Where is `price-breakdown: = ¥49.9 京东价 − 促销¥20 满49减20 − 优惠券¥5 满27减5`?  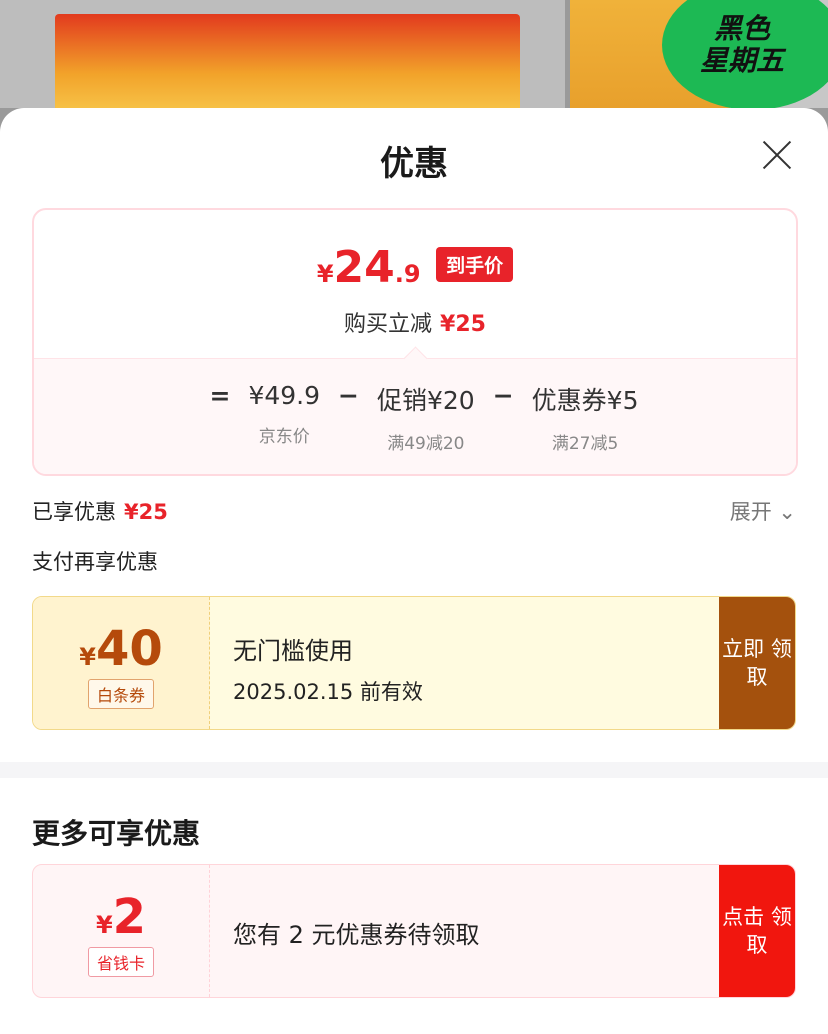 price-breakdown: = ¥49.9 京东价 − 促销¥20 满49减20 − 优惠券¥5 满27减5 is located at coordinates (415, 416).